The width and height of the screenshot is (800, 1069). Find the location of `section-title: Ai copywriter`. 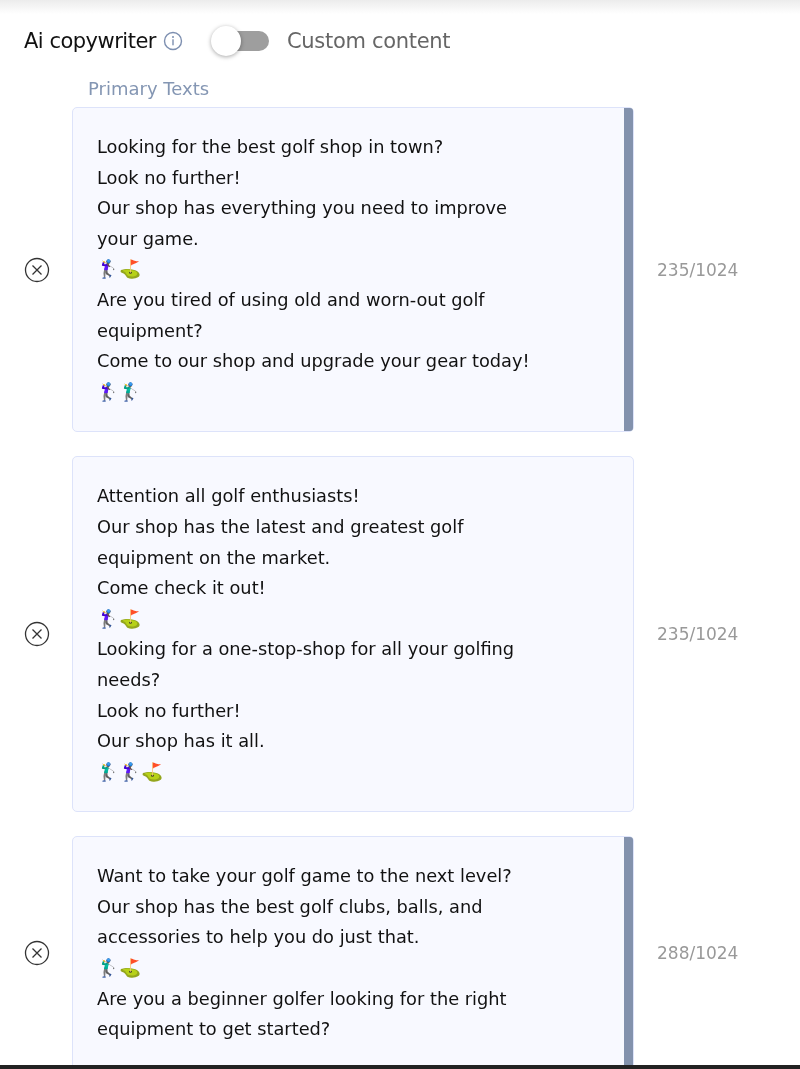

section-title: Ai copywriter is located at coordinates (90, 41).